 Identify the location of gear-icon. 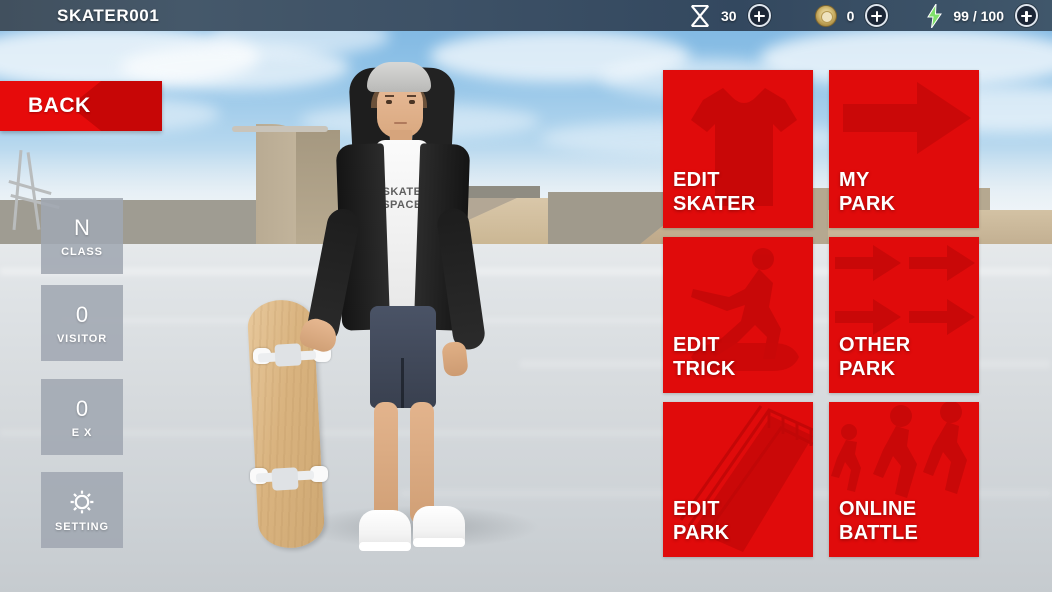
(82, 501).